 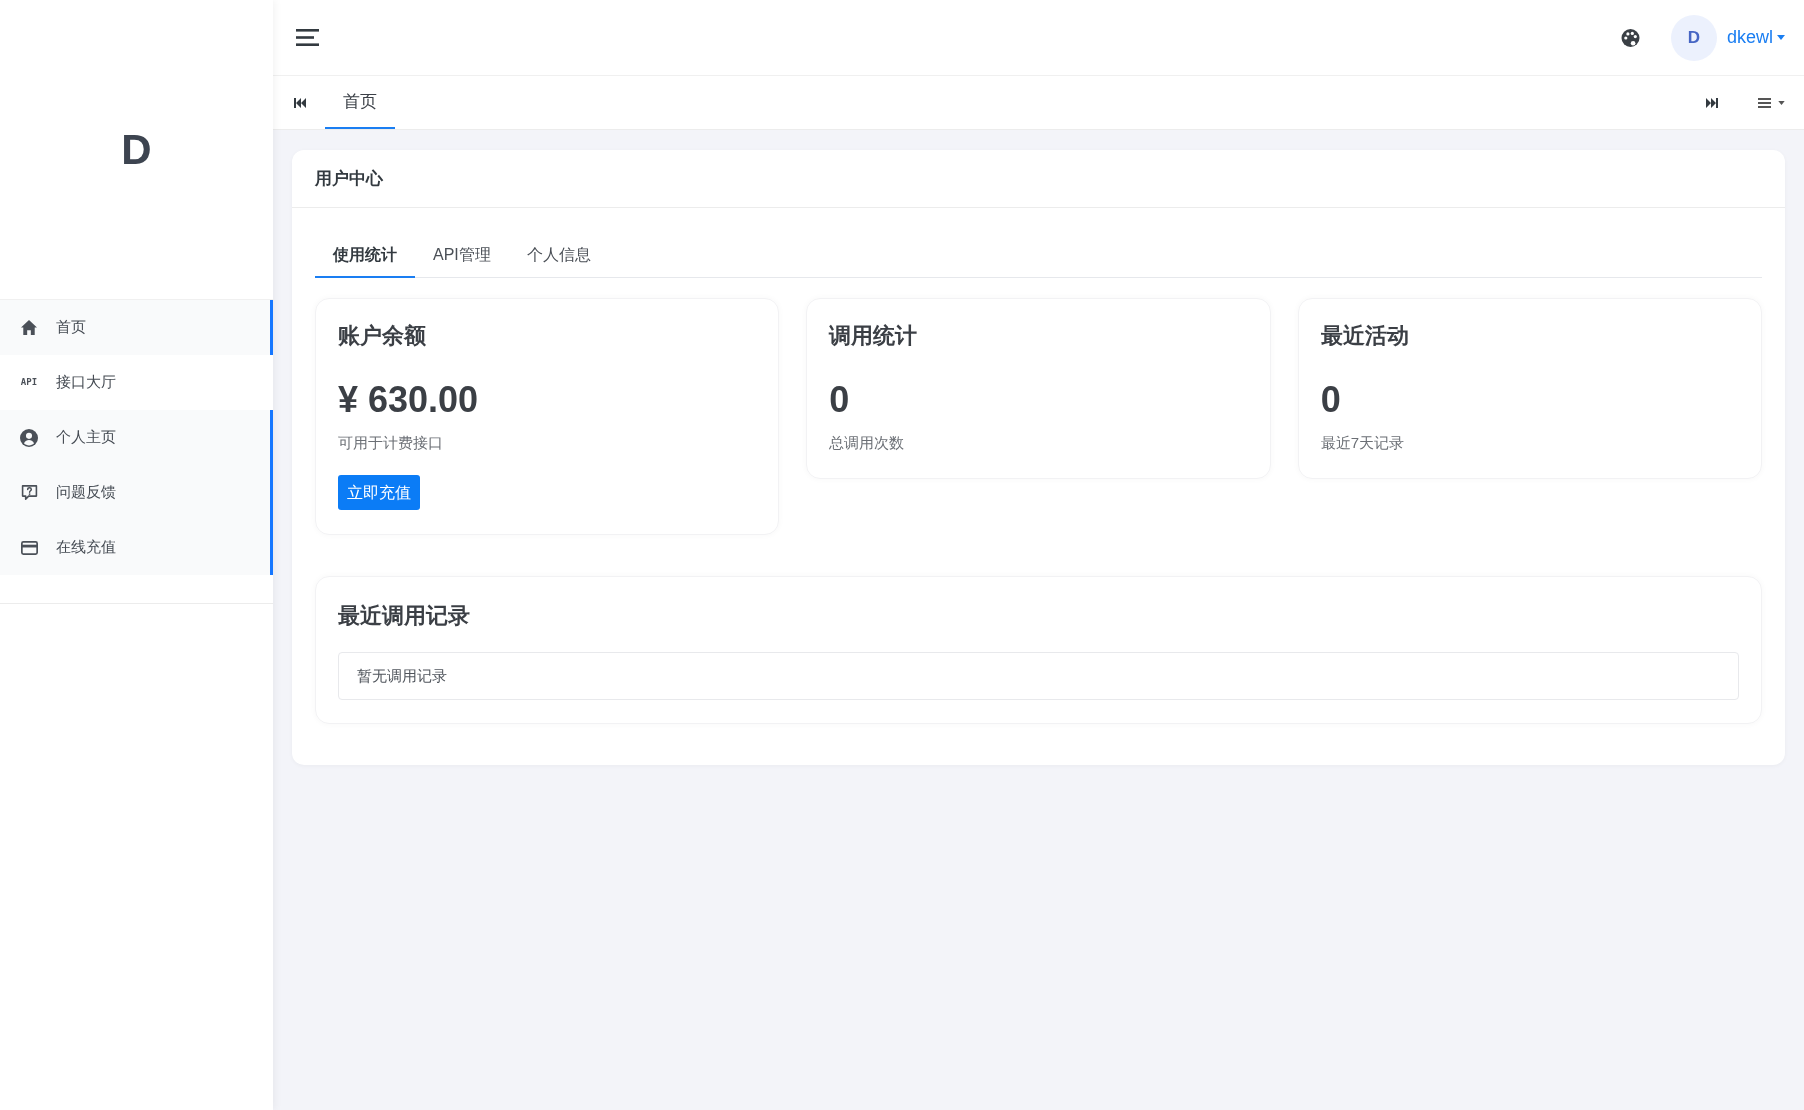 What do you see at coordinates (379, 492) in the screenshot?
I see `recharge-button: 立即充值` at bounding box center [379, 492].